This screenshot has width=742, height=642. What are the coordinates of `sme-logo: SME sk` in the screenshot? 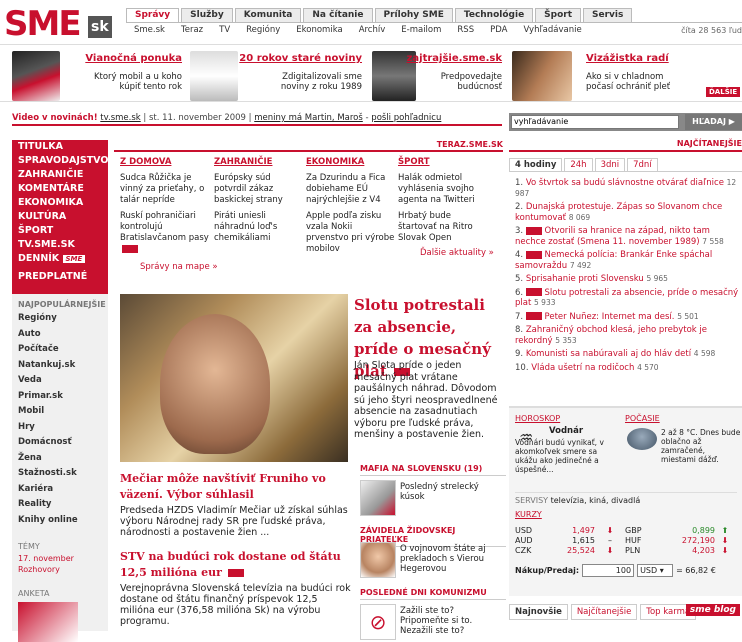 It's located at (61, 24).